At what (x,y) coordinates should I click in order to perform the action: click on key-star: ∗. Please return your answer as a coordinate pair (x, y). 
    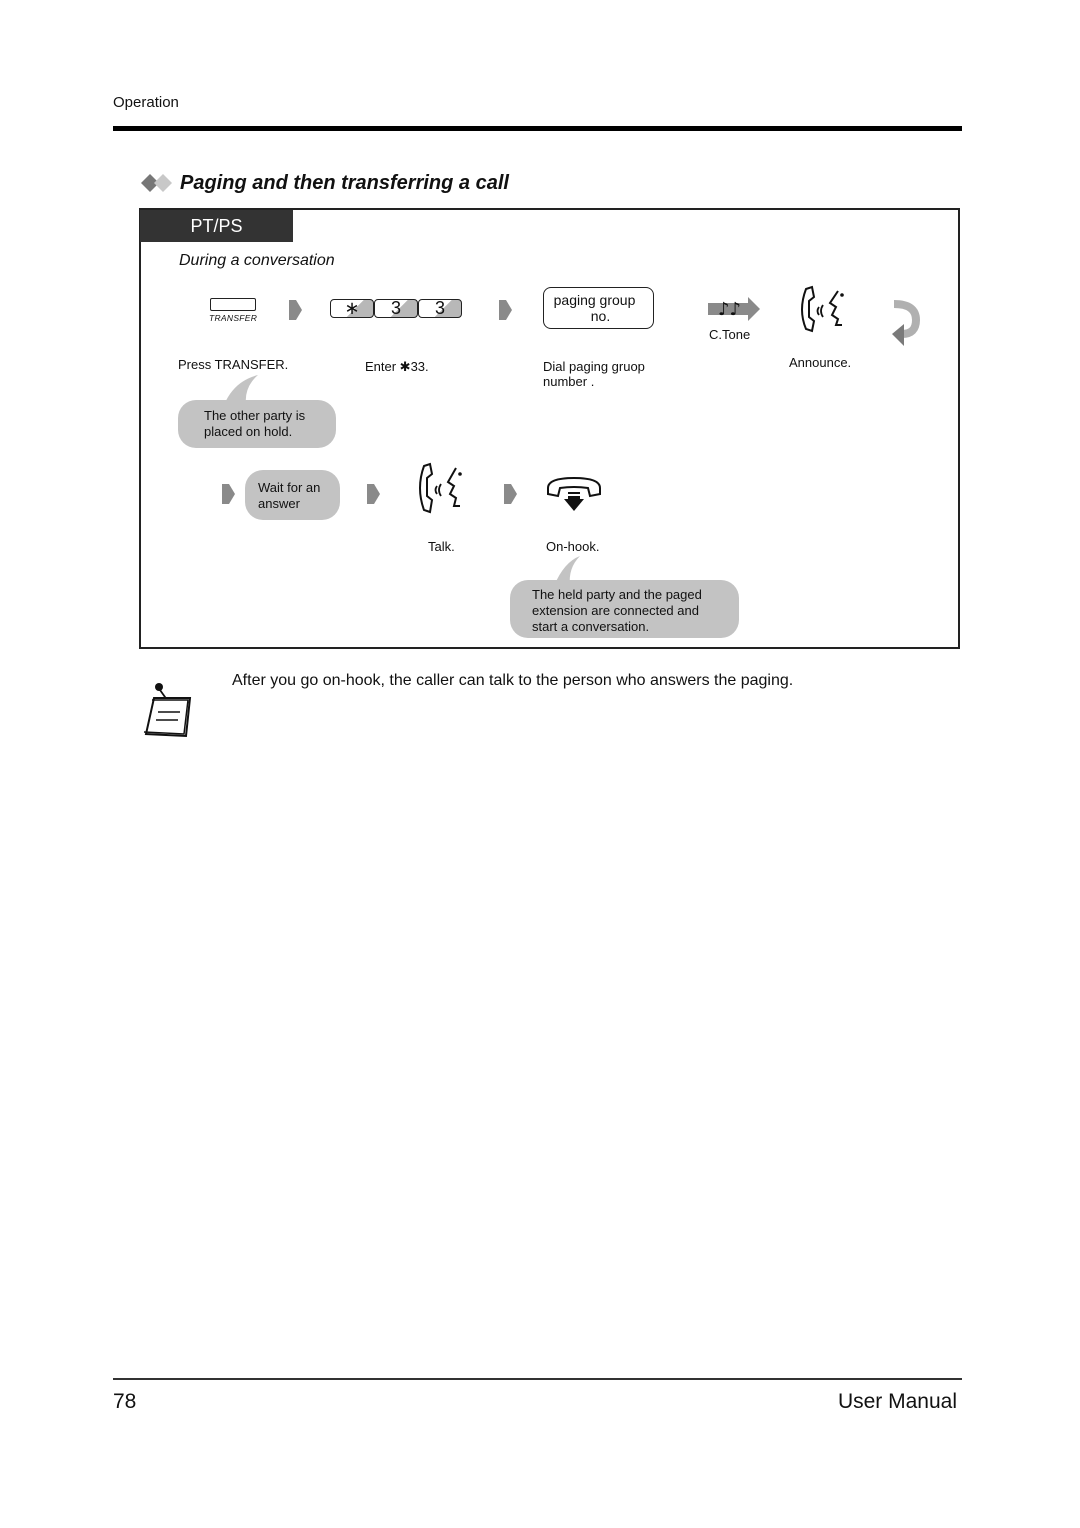
    Looking at the image, I should click on (352, 308).